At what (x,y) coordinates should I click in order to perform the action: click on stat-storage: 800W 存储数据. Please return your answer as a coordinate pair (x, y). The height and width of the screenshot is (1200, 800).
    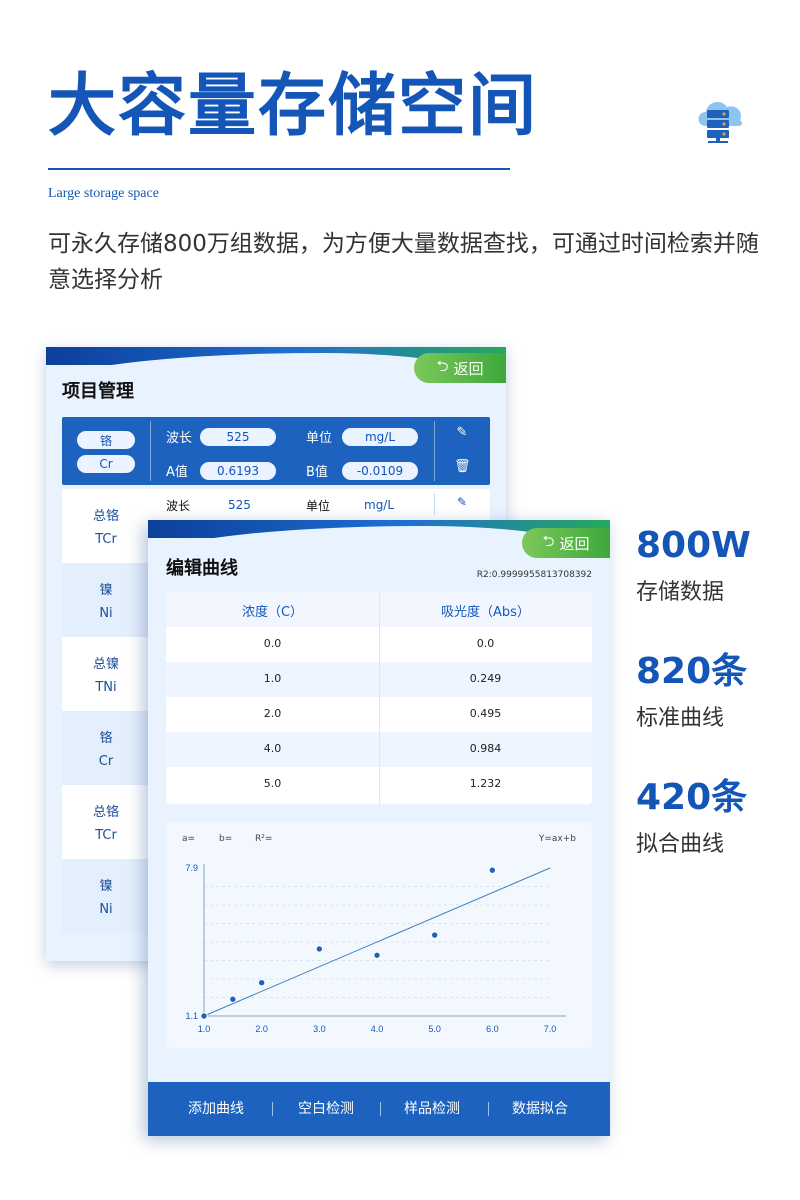
    Looking at the image, I should click on (696, 567).